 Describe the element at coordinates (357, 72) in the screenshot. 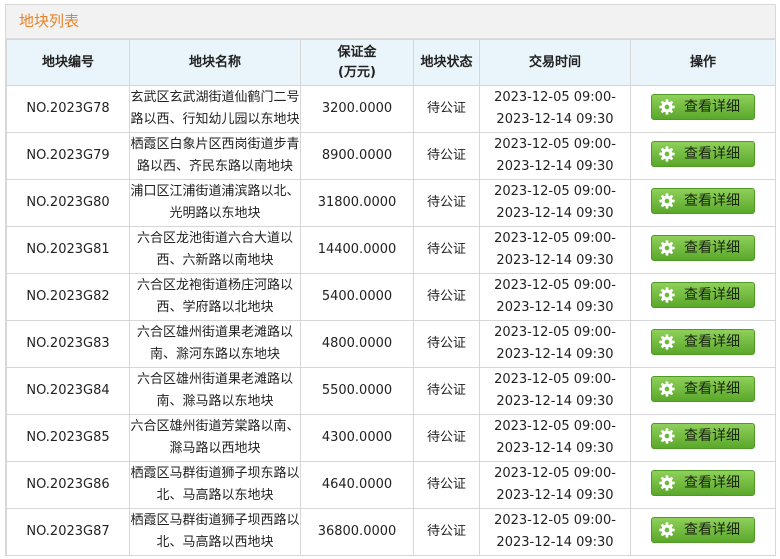

I see `header-deposit-unit: (万元)` at that location.